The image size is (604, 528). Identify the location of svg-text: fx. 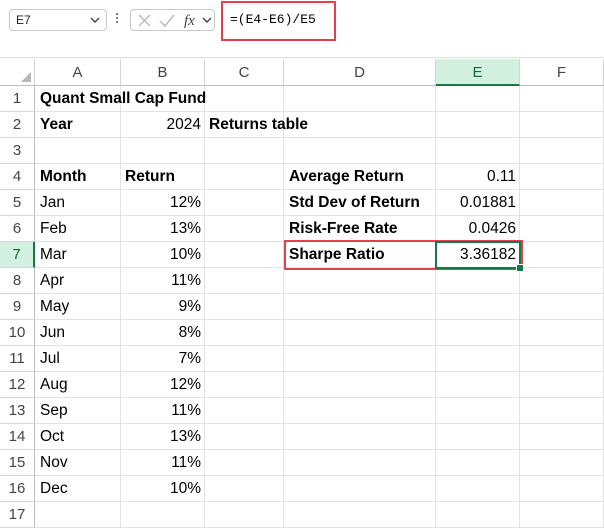
(189, 21).